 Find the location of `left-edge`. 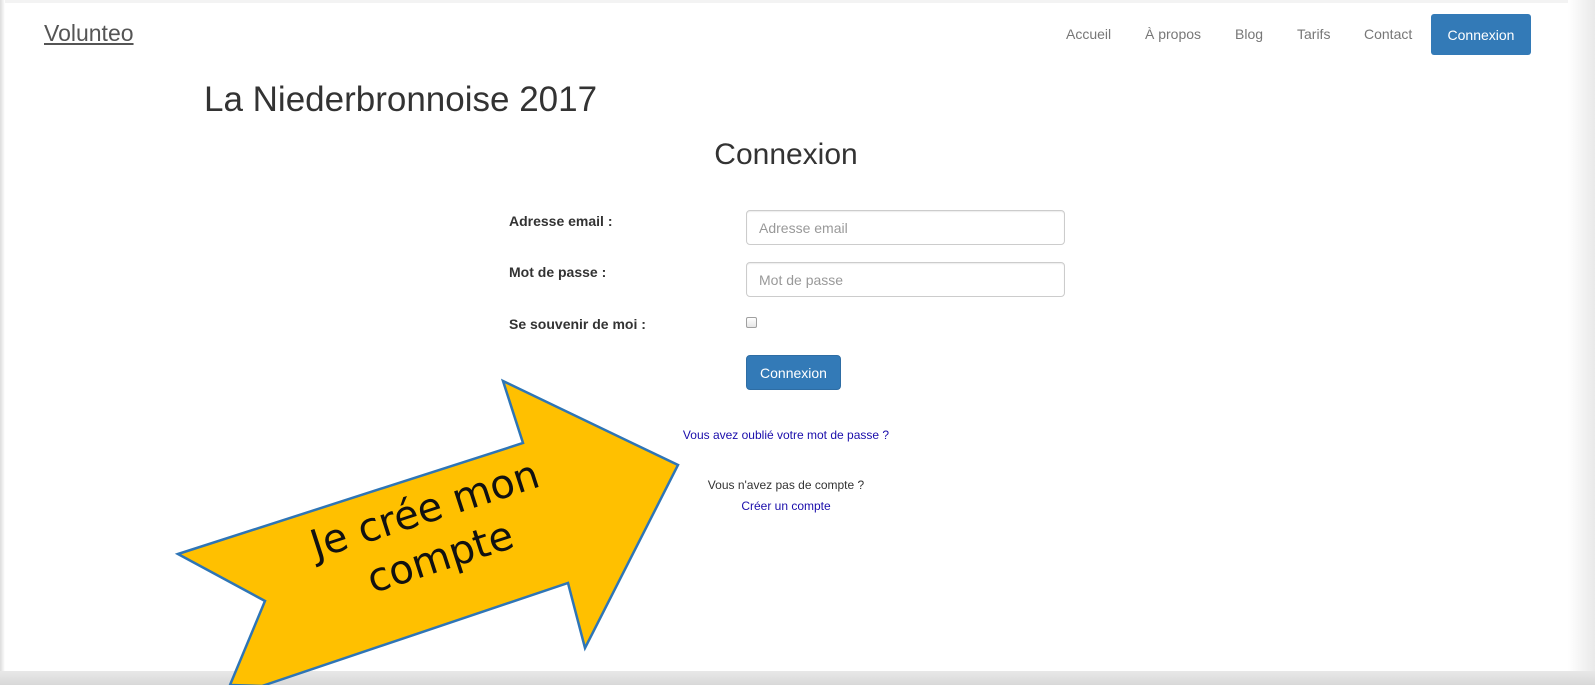

left-edge is located at coordinates (2, 342).